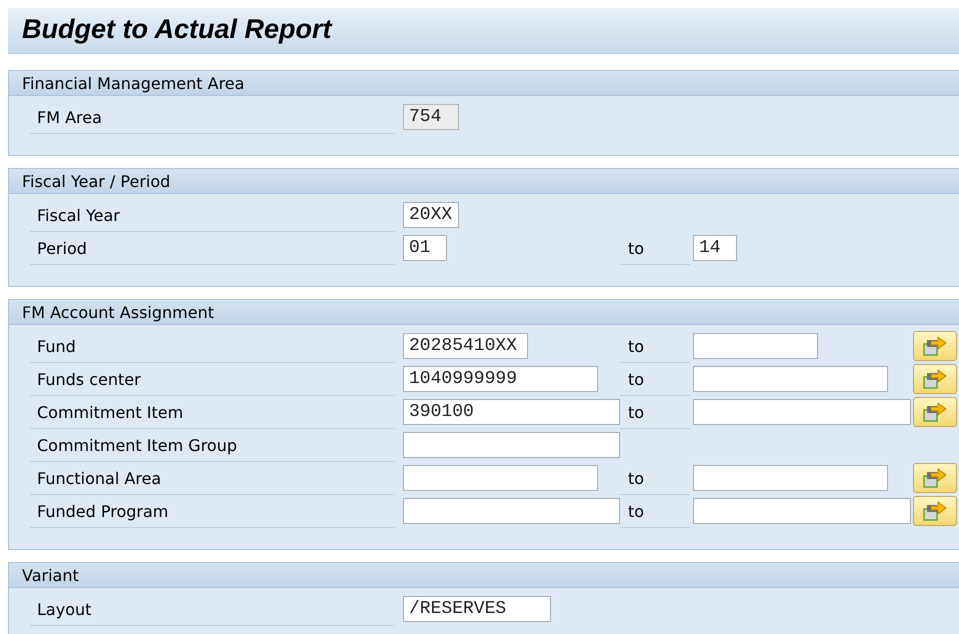 The image size is (959, 634). I want to click on field-label: Funded Program, so click(212, 512).